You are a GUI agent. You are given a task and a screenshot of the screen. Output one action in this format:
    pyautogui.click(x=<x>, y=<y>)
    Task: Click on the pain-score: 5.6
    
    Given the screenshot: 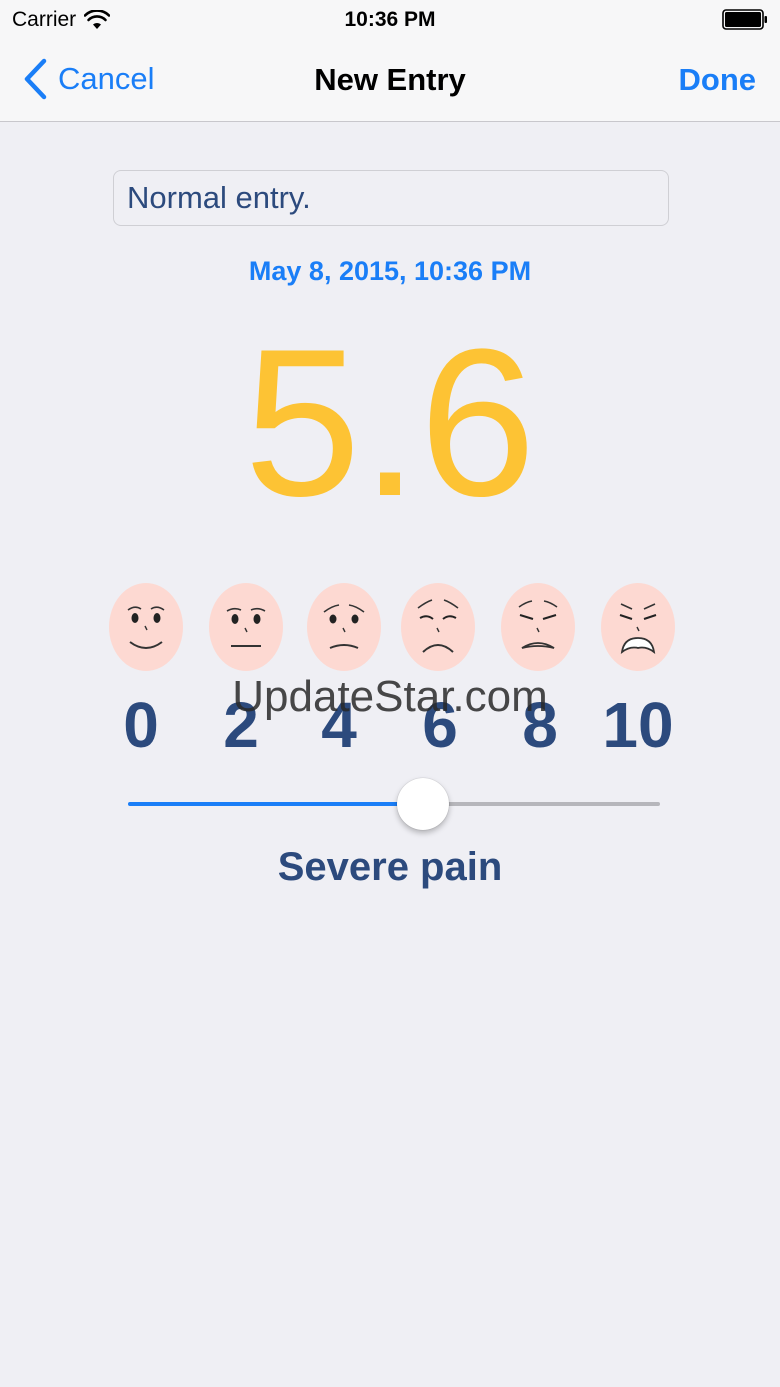 What is the action you would take?
    pyautogui.click(x=390, y=422)
    